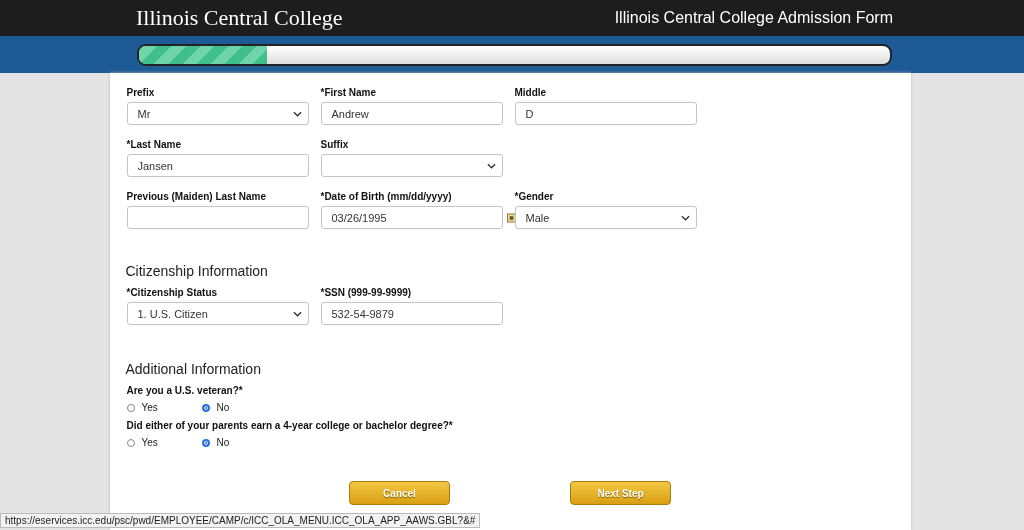  I want to click on question-label: Are you a U.S. veteran?*, so click(185, 390).